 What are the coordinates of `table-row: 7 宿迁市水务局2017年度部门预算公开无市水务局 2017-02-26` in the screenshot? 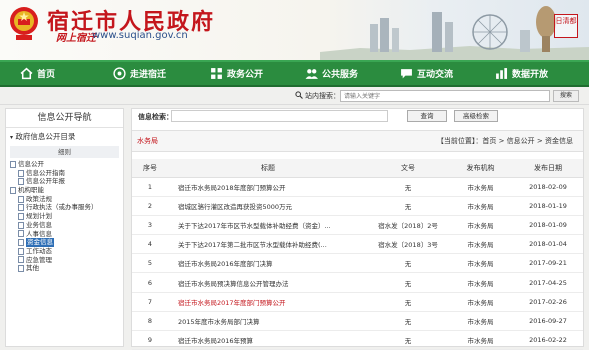 It's located at (357, 302).